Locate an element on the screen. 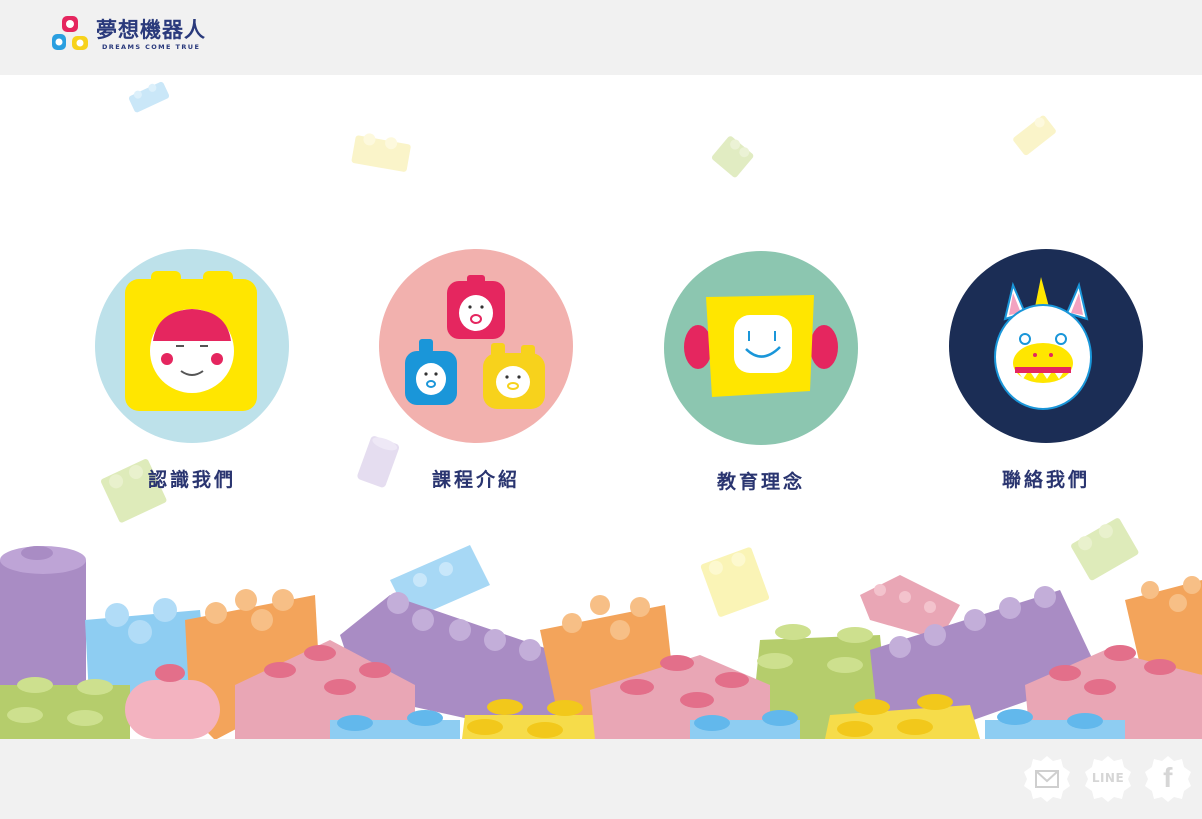 This screenshot has width=1202, height=819. mail-icon is located at coordinates (1047, 779).